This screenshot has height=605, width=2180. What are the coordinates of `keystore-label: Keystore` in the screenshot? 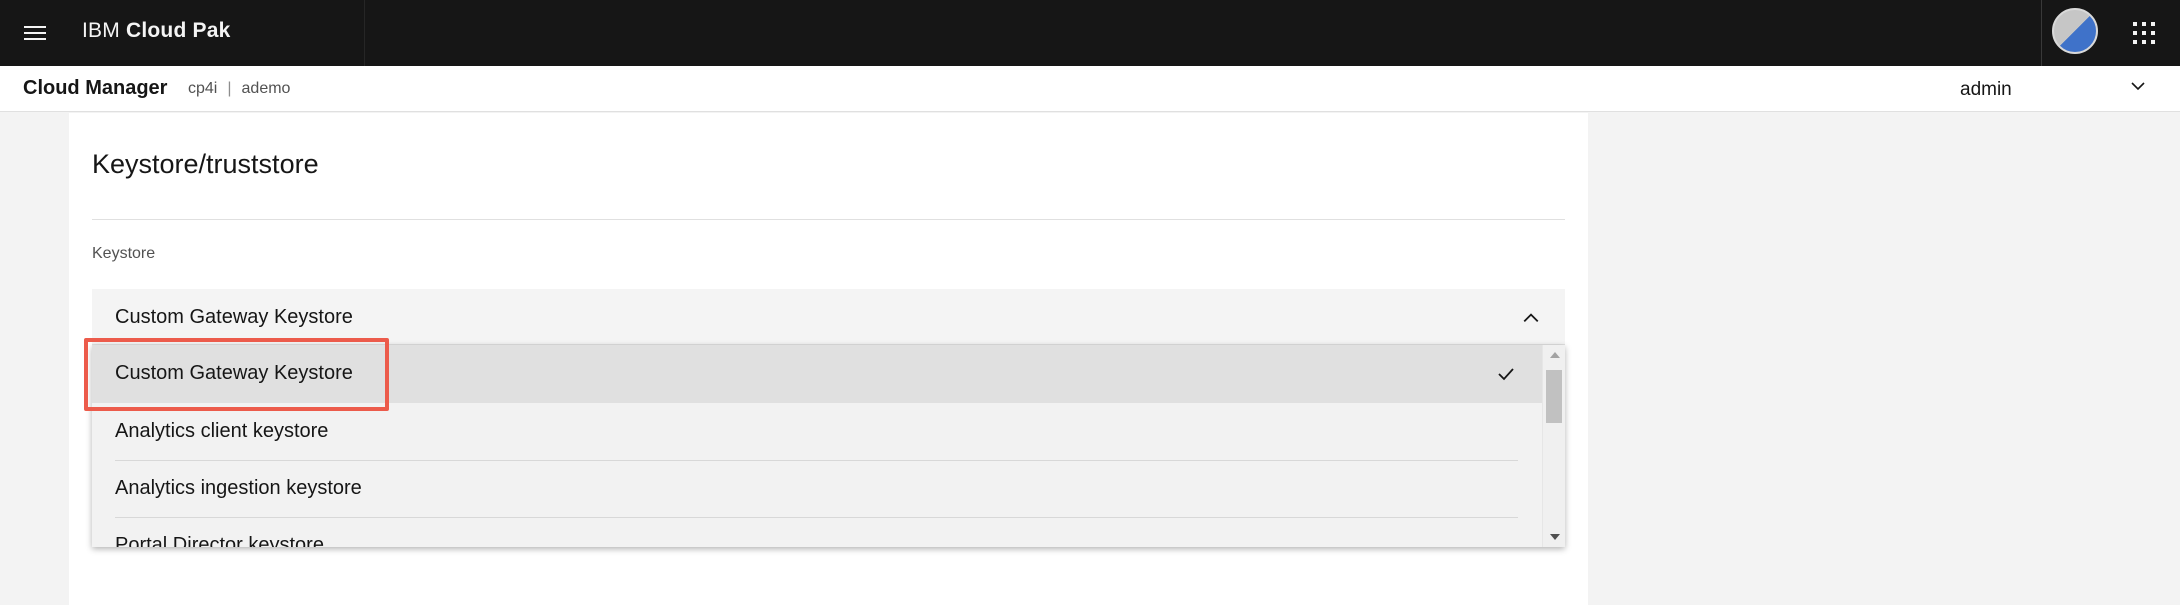 It's located at (124, 253).